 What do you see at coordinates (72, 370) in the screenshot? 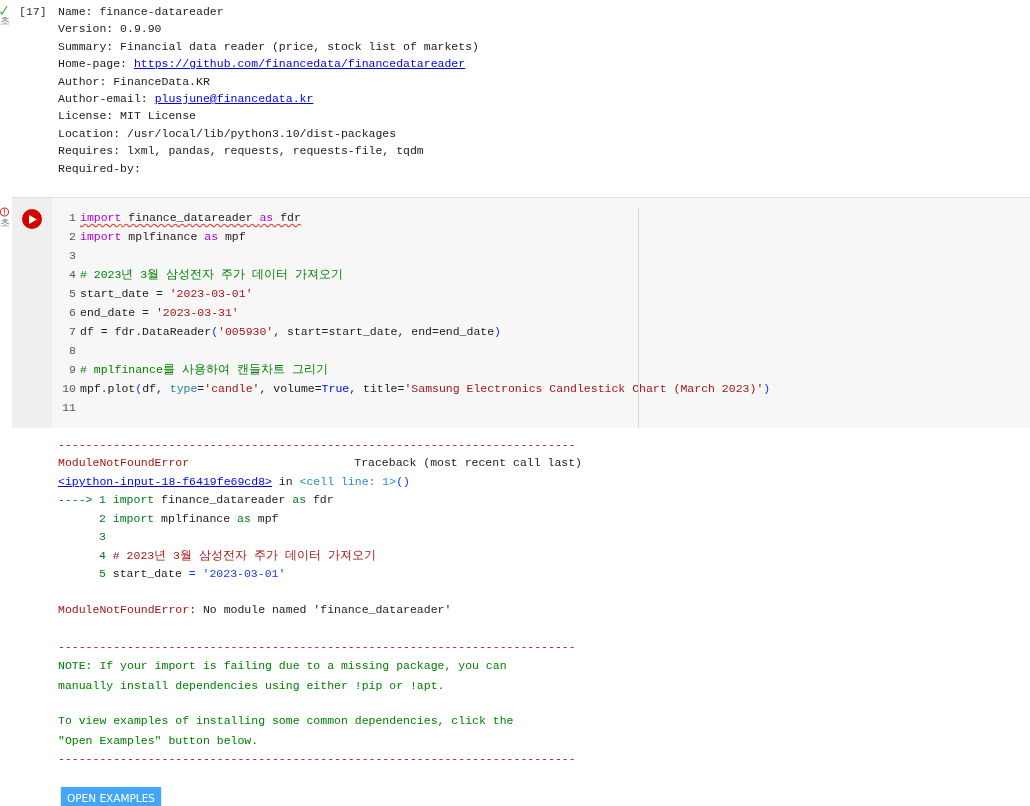
I see `line-number: 9` at bounding box center [72, 370].